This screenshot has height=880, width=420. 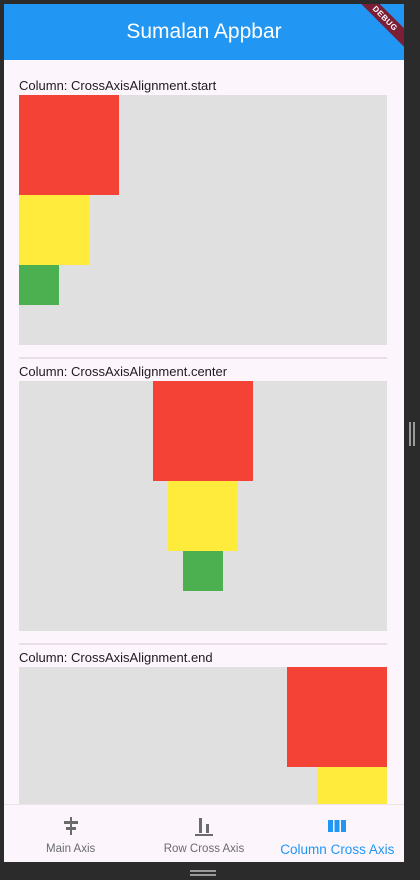 I want to click on nav-item-row-cross-axis: Row Cross Axis, so click(x=203, y=833).